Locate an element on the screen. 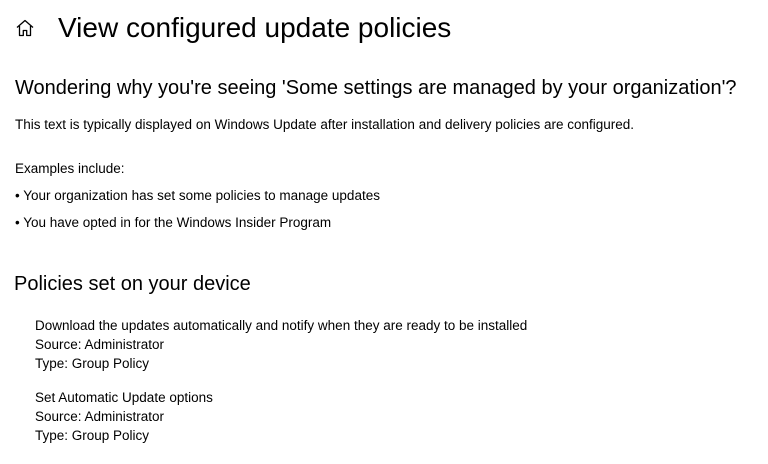  policies-heading: Policies set on your device is located at coordinates (132, 284).